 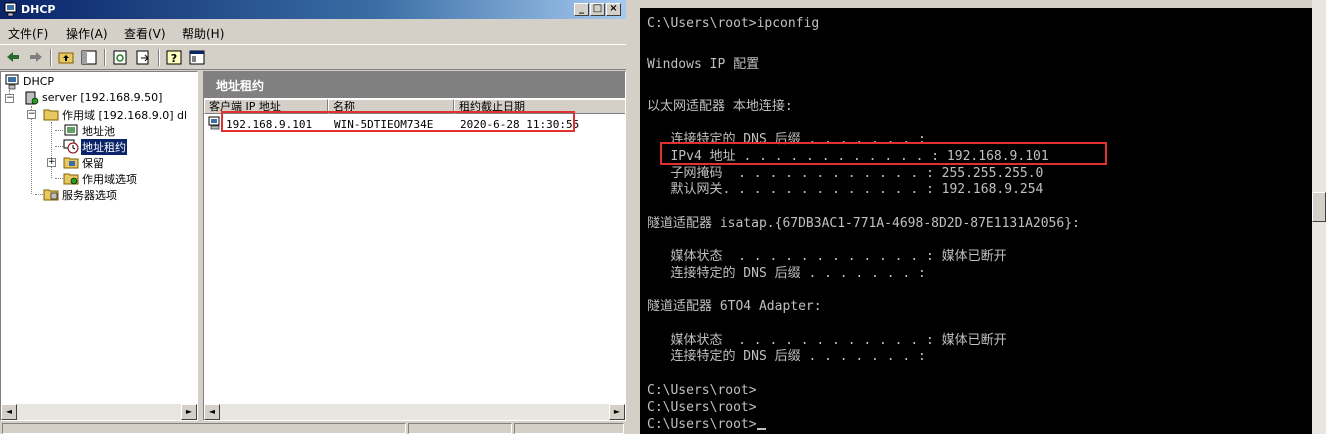 I want to click on address-pool-icon, so click(x=71, y=130).